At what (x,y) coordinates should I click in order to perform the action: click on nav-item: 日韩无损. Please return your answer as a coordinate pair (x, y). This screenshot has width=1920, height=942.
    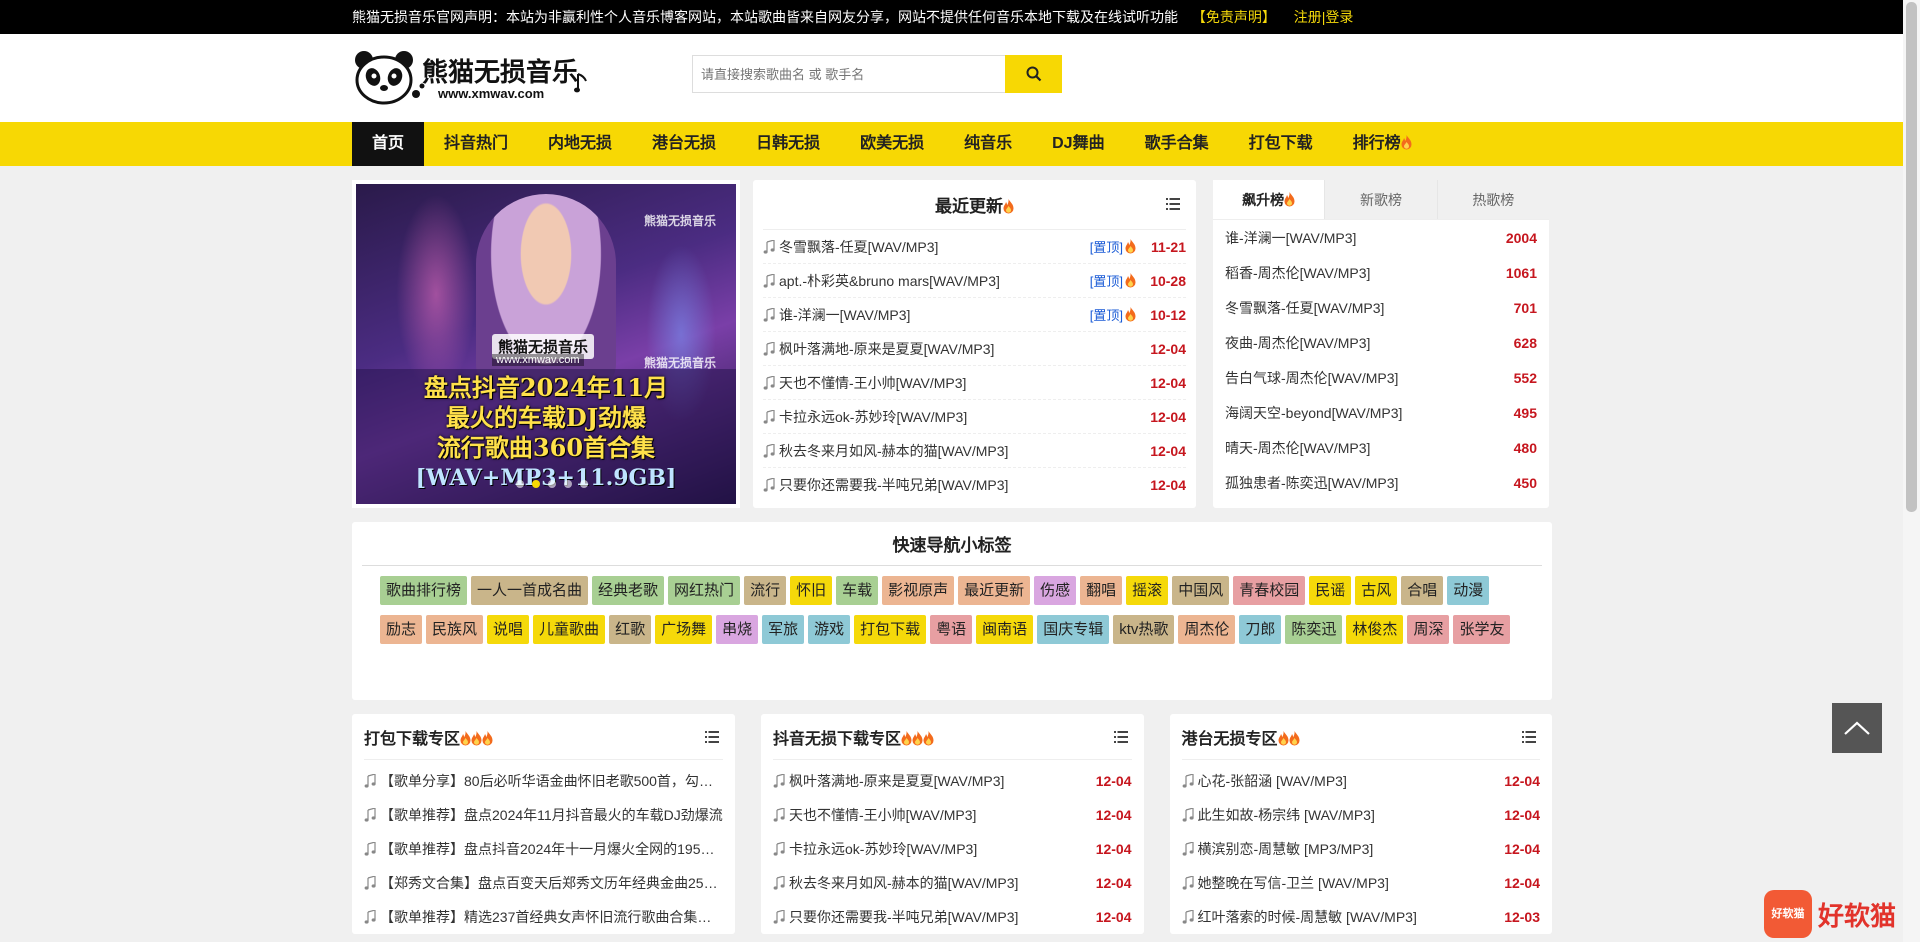
    Looking at the image, I should click on (788, 144).